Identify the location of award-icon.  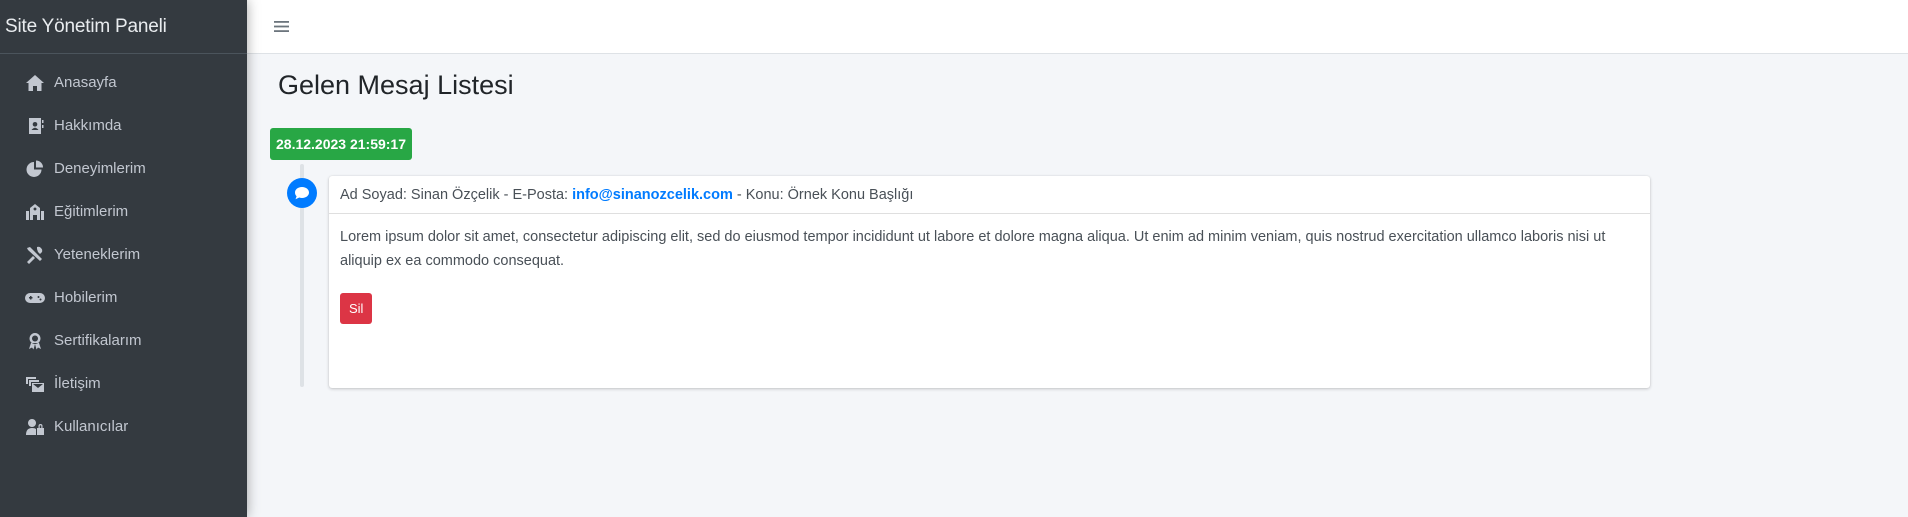
(35, 341).